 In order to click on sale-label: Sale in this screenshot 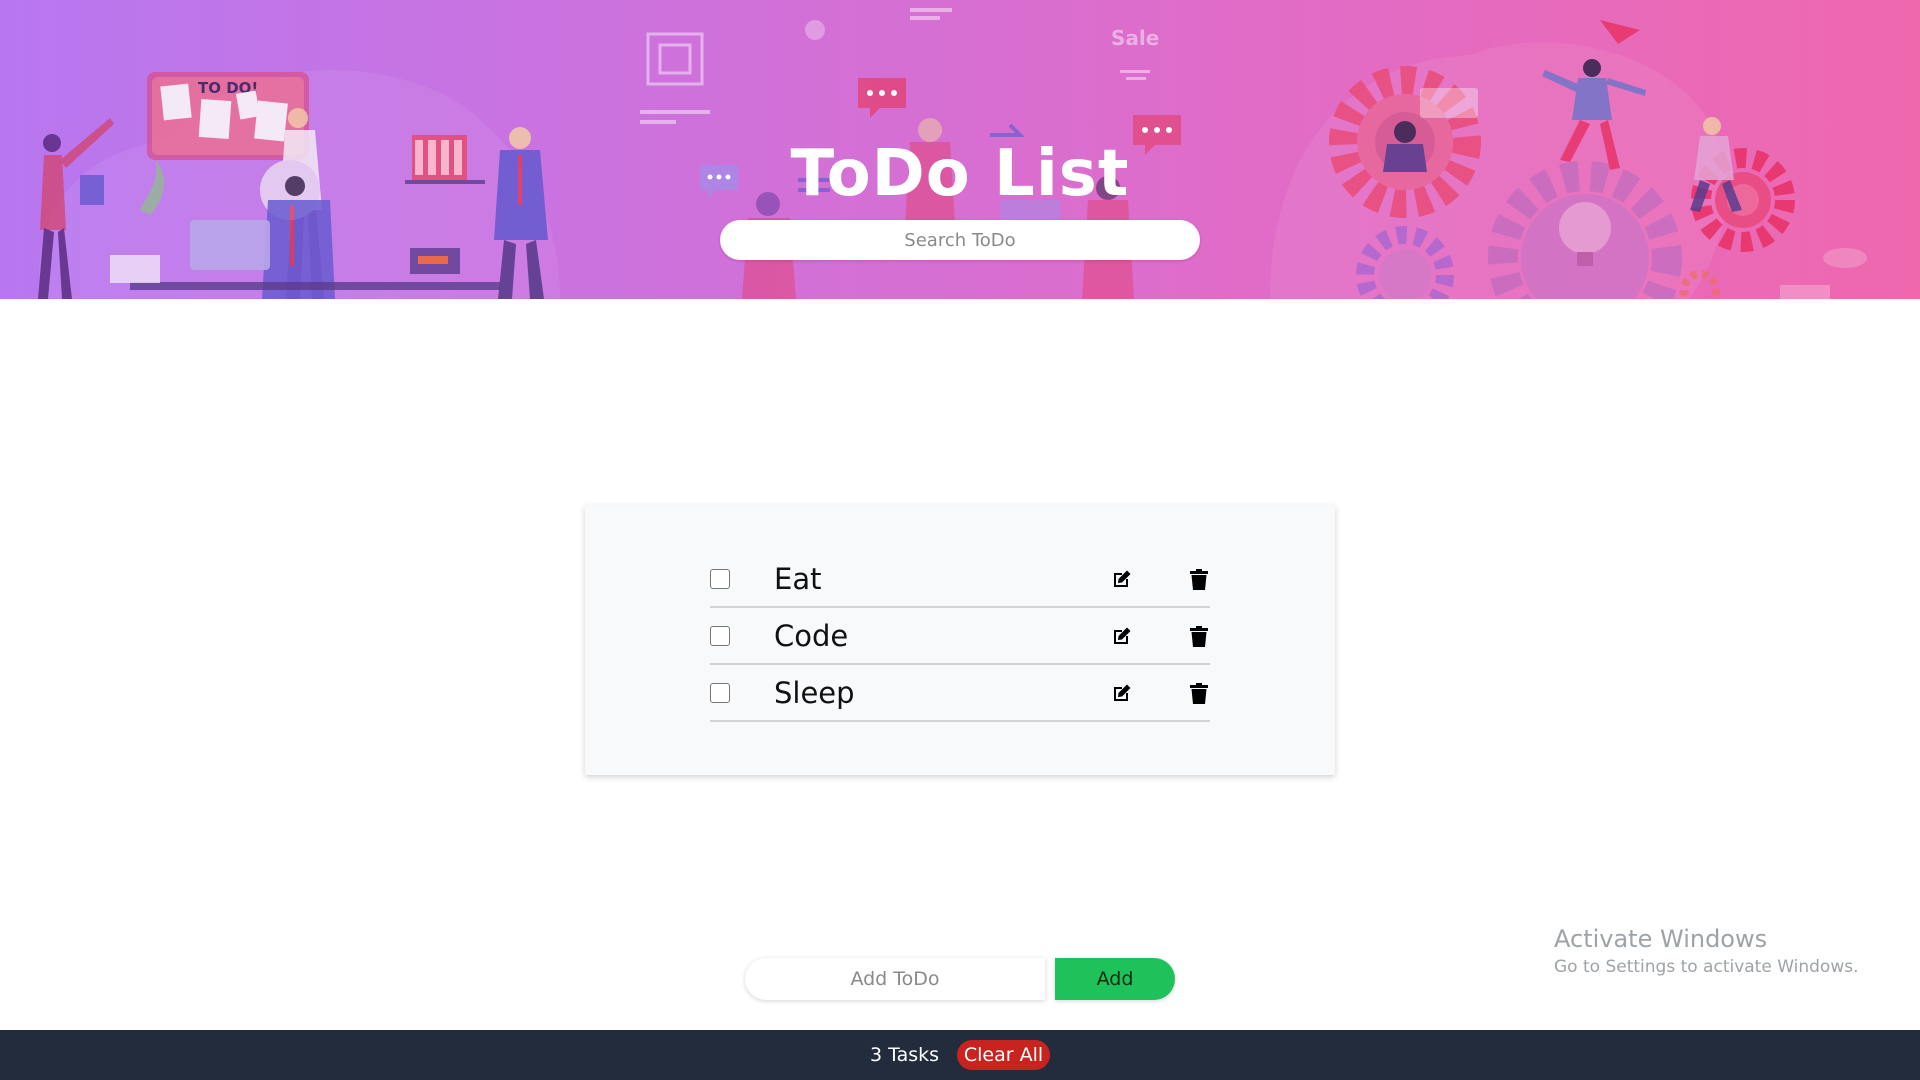, I will do `click(1135, 38)`.